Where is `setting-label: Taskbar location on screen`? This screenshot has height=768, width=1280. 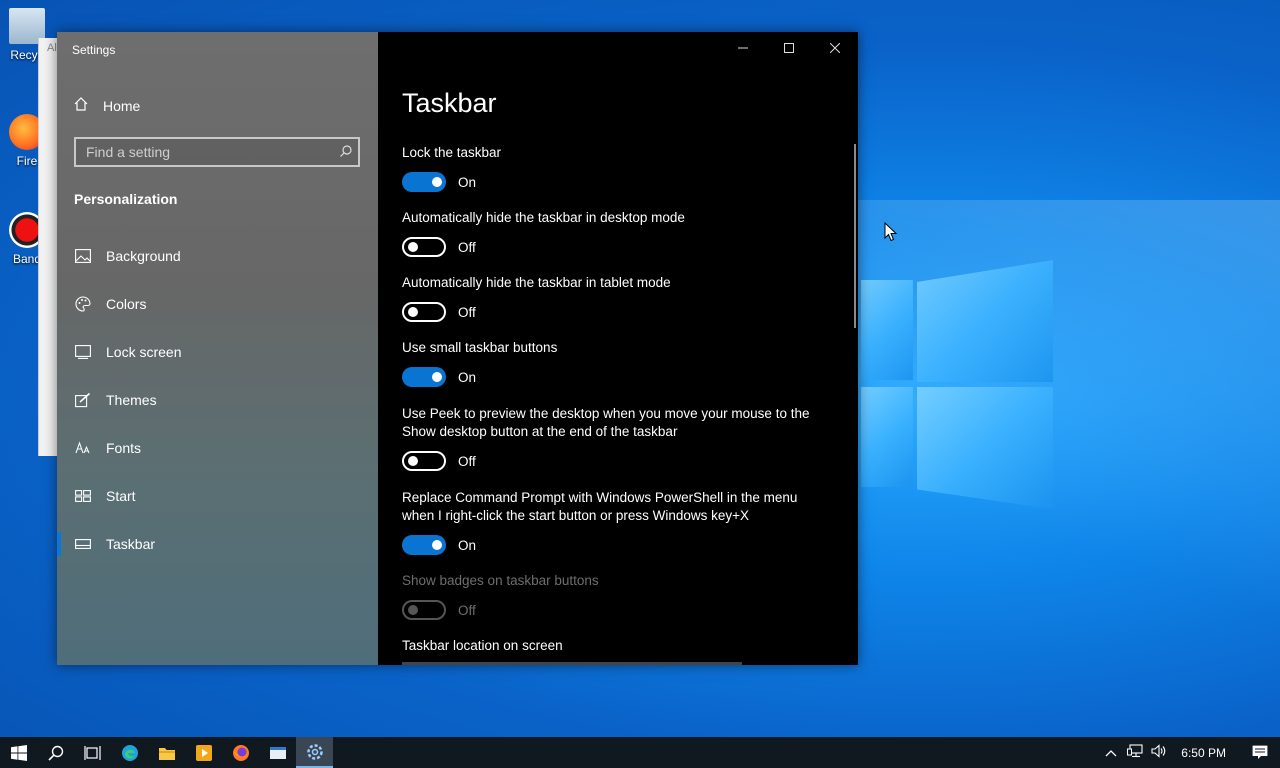
setting-label: Taskbar location on screen is located at coordinates (482, 645).